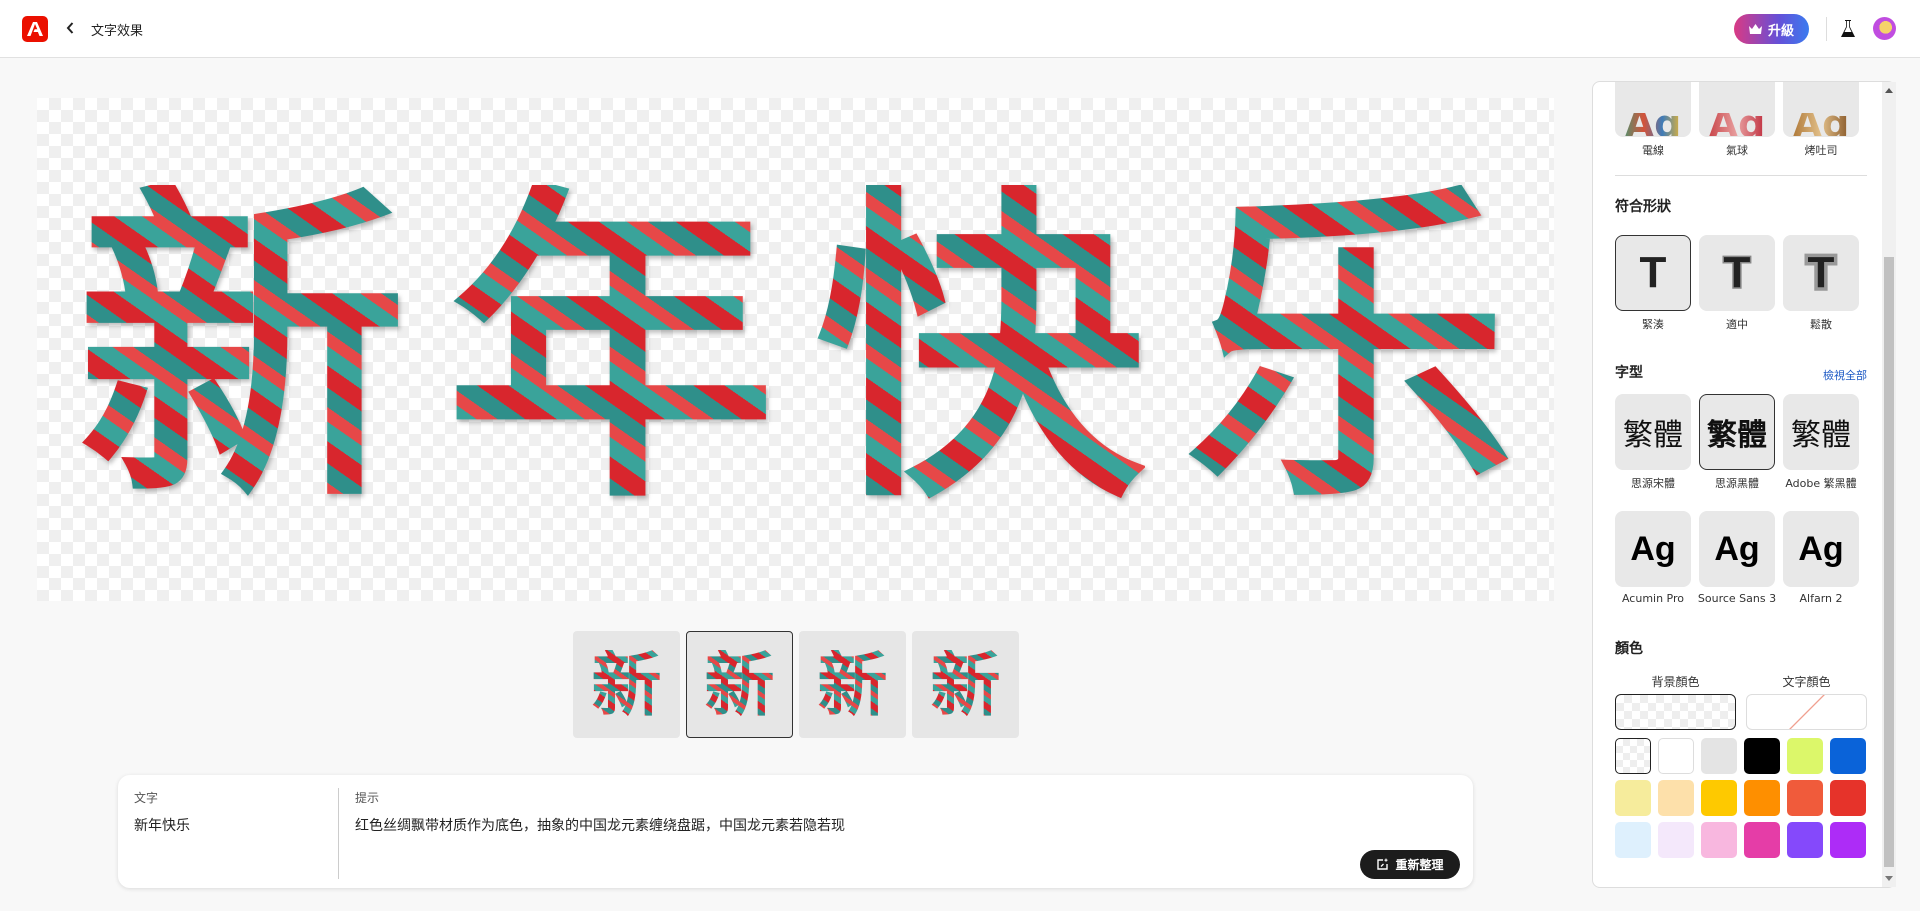 The width and height of the screenshot is (1920, 911). Describe the element at coordinates (1675, 712) in the screenshot. I see `bg-color-swatch` at that location.